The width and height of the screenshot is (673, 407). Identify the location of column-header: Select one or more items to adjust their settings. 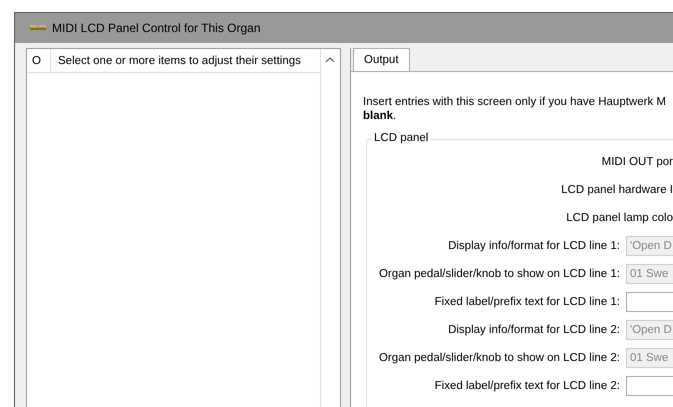
(185, 60).